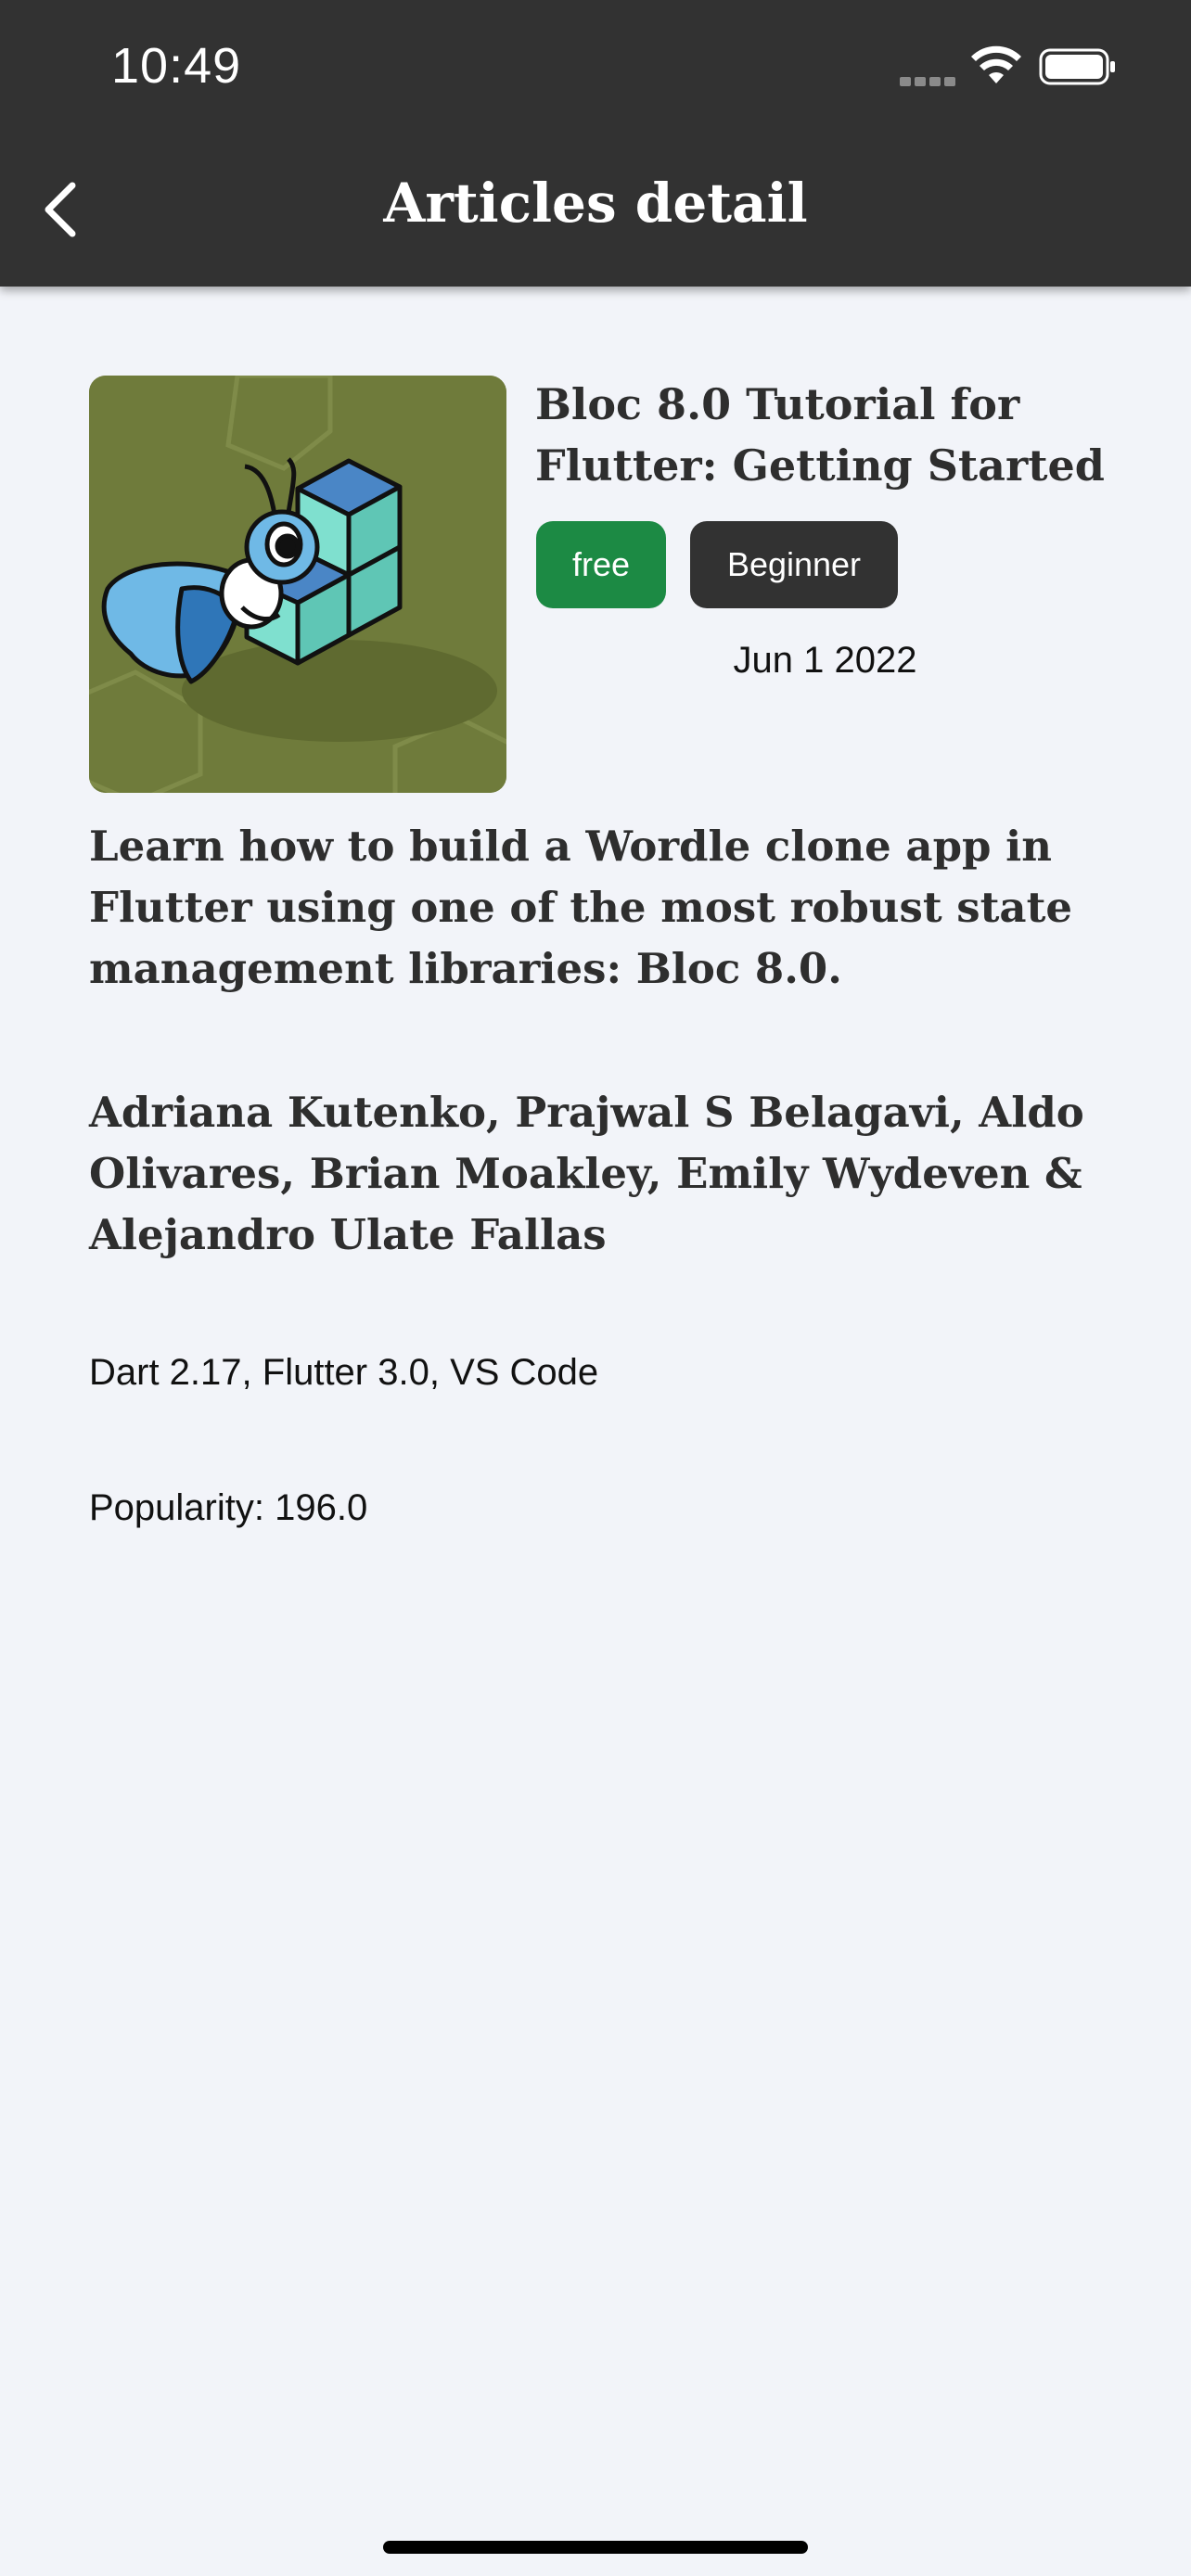 The height and width of the screenshot is (2576, 1191). What do you see at coordinates (996, 64) in the screenshot?
I see `wifi-icon` at bounding box center [996, 64].